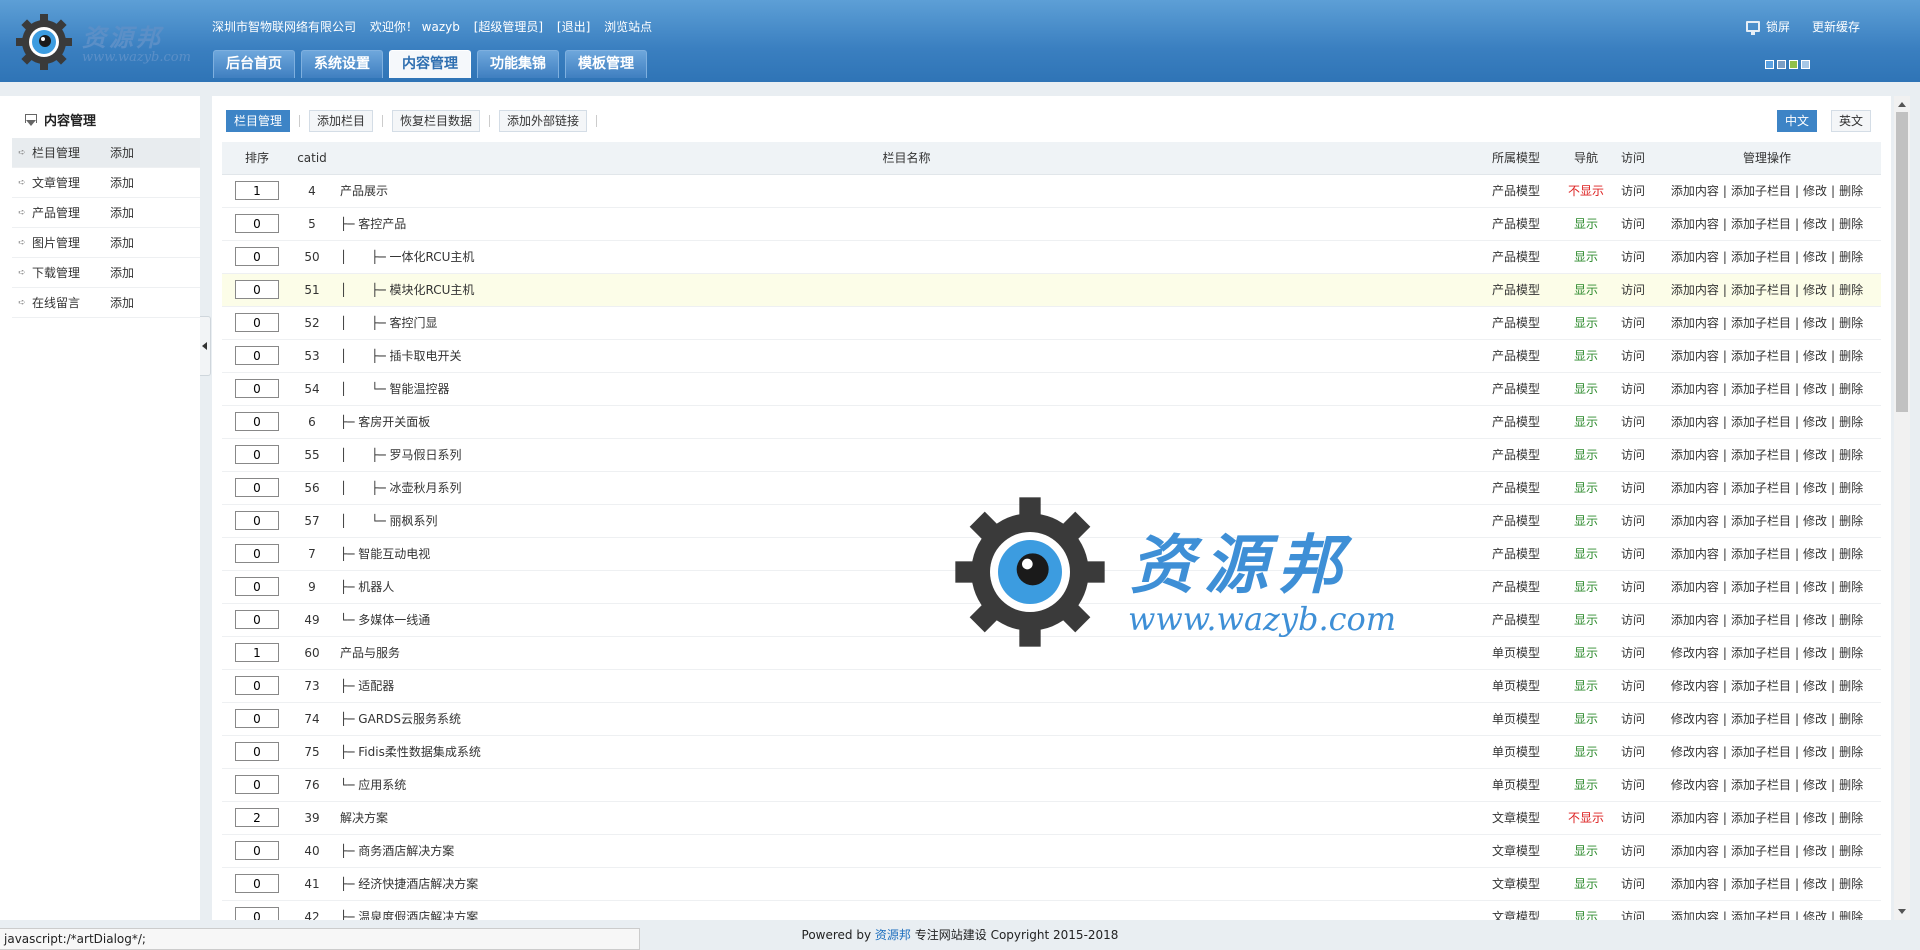  Describe the element at coordinates (430, 64) in the screenshot. I see `tab-content-management: 内容管理` at that location.